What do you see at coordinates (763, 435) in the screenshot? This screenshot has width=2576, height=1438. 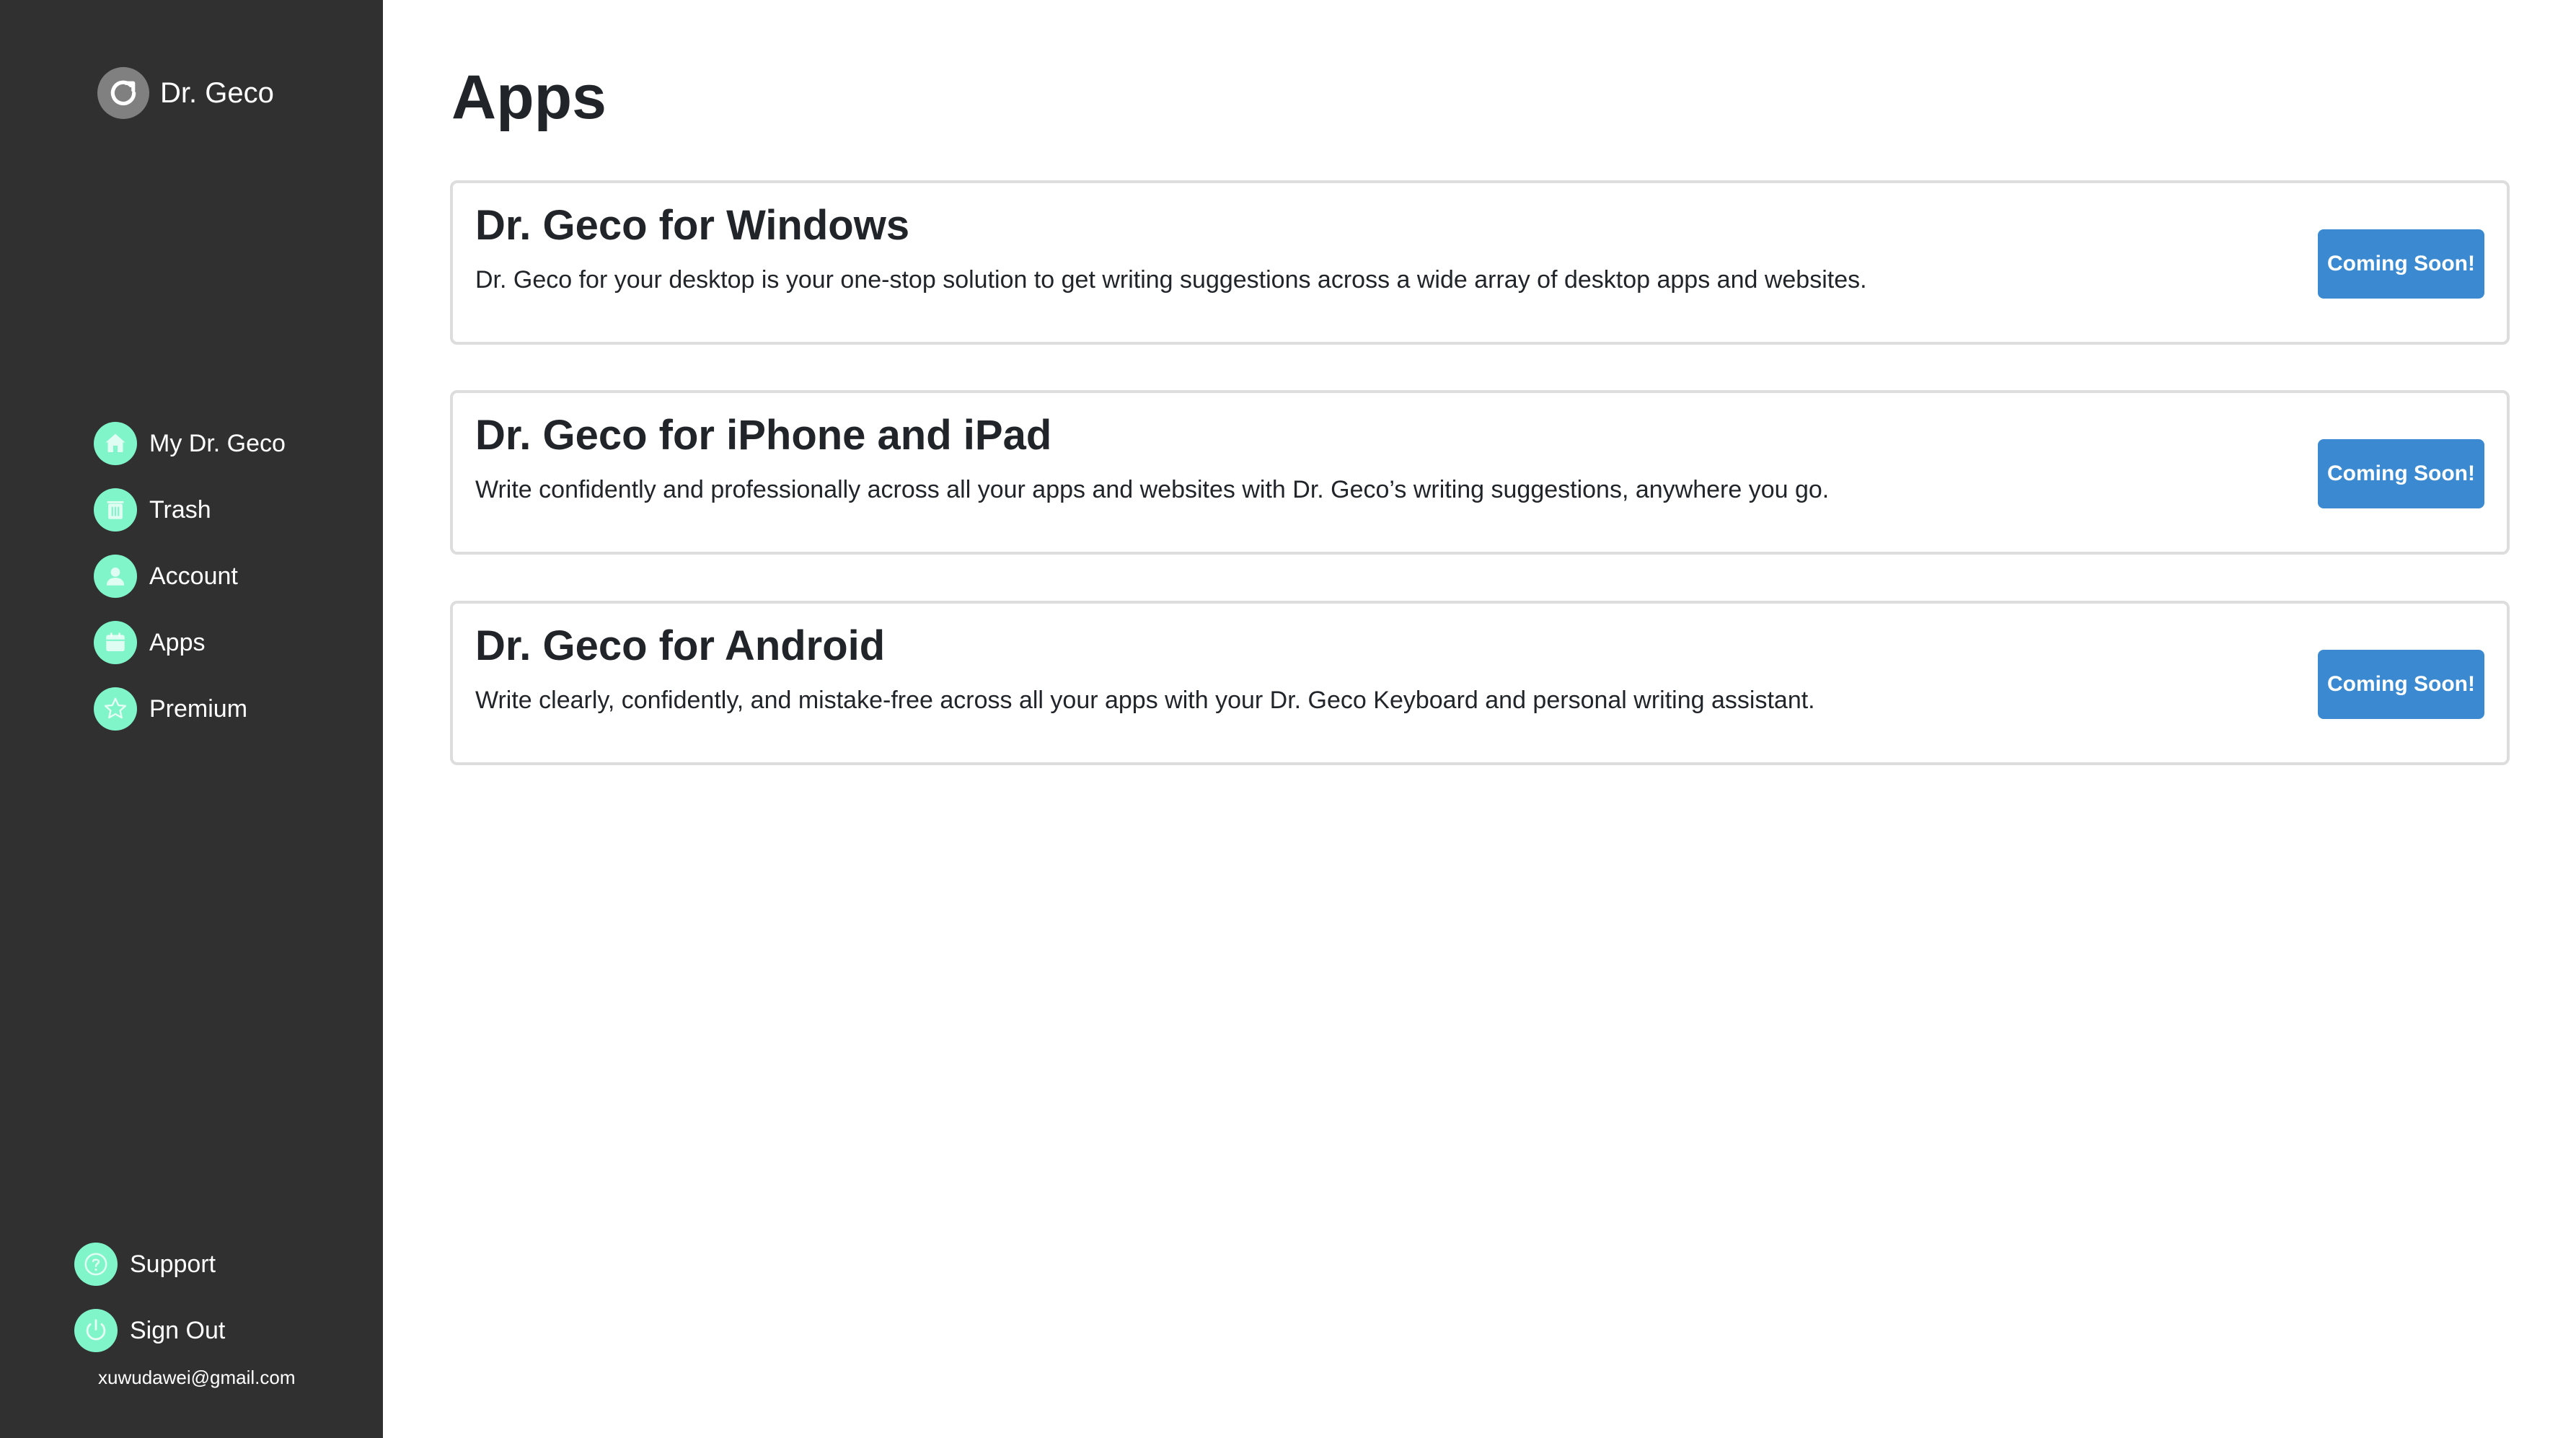 I see `card-title: Dr. Geco for iPhone and iPad` at bounding box center [763, 435].